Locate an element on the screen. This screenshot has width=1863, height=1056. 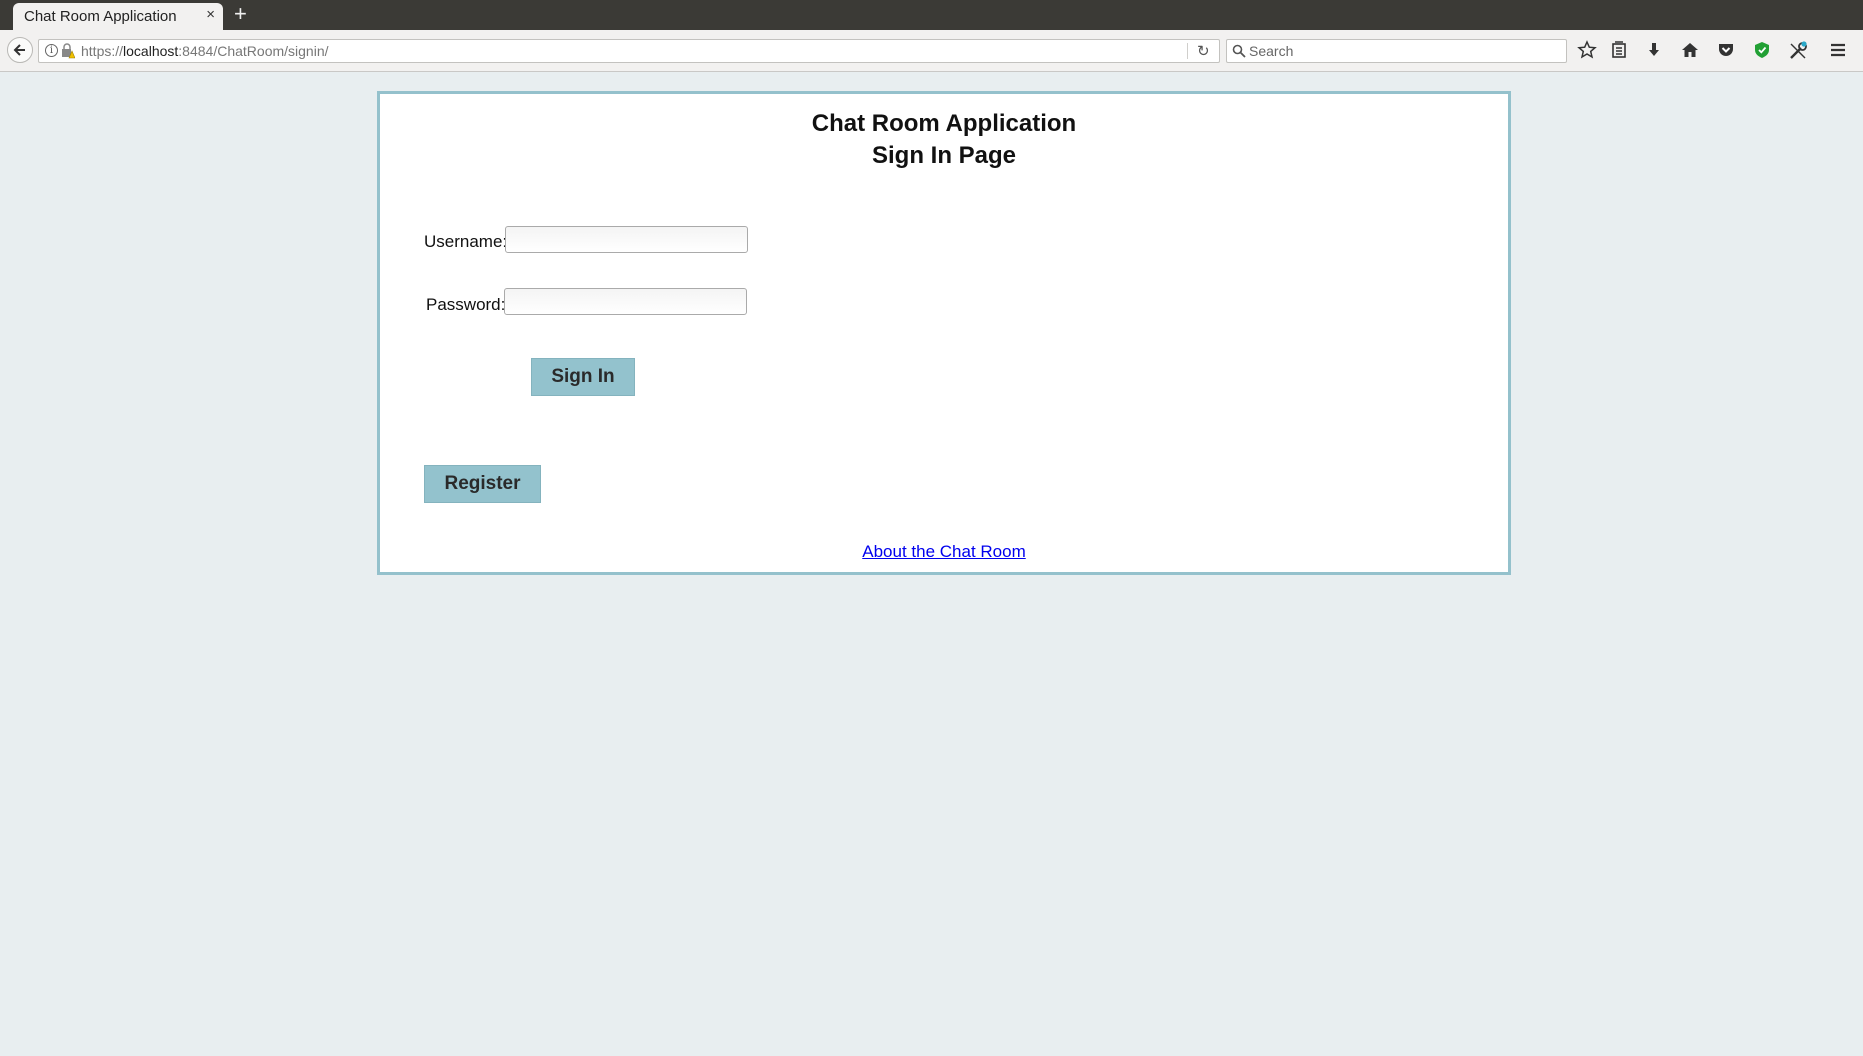
info-icon: i is located at coordinates (51, 50).